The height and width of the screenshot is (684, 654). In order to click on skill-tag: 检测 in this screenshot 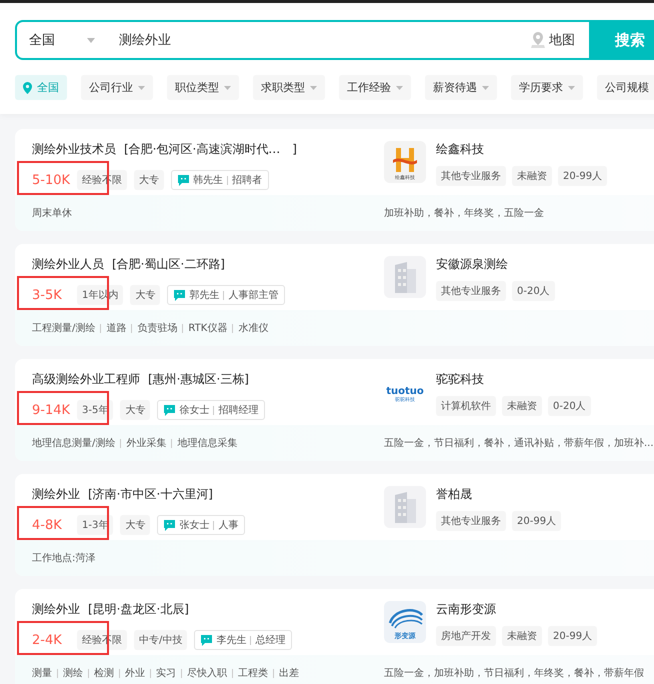, I will do `click(104, 673)`.